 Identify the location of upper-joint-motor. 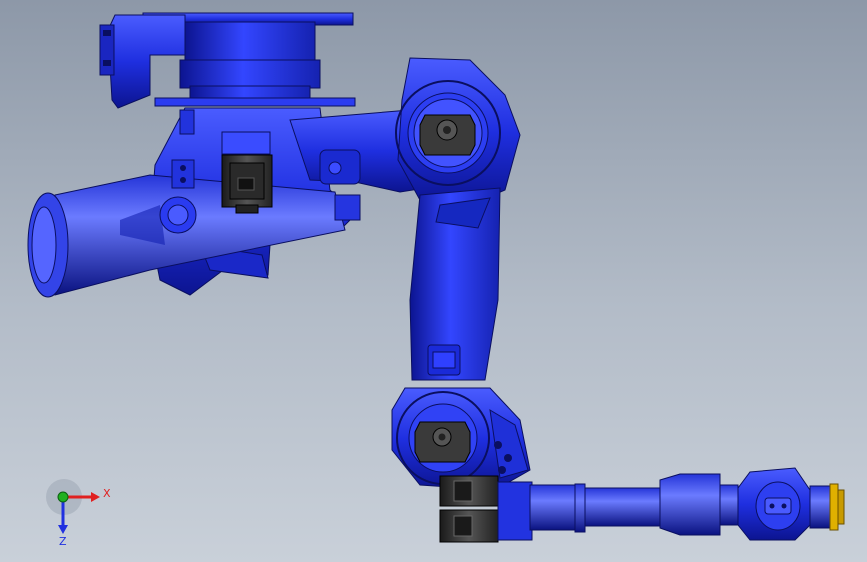
(447, 135).